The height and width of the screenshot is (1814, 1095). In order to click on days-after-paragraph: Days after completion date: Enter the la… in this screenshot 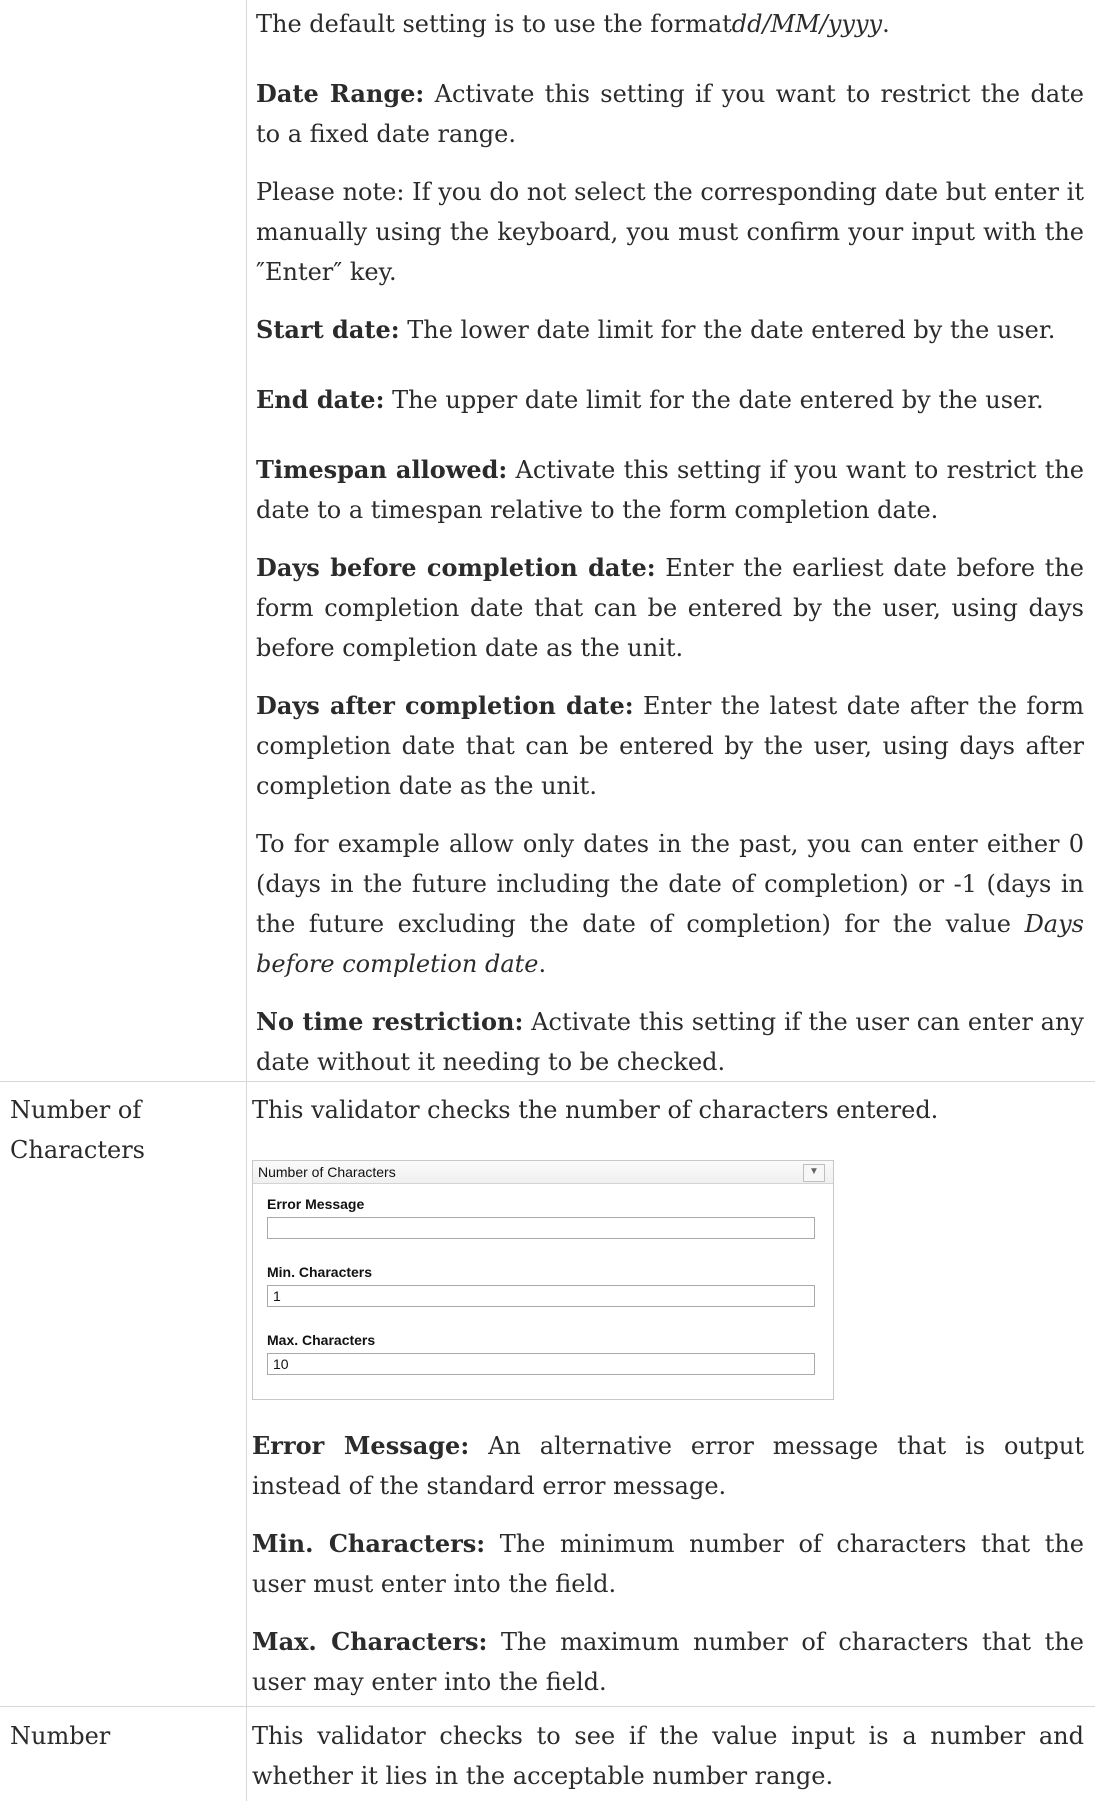, I will do `click(670, 745)`.